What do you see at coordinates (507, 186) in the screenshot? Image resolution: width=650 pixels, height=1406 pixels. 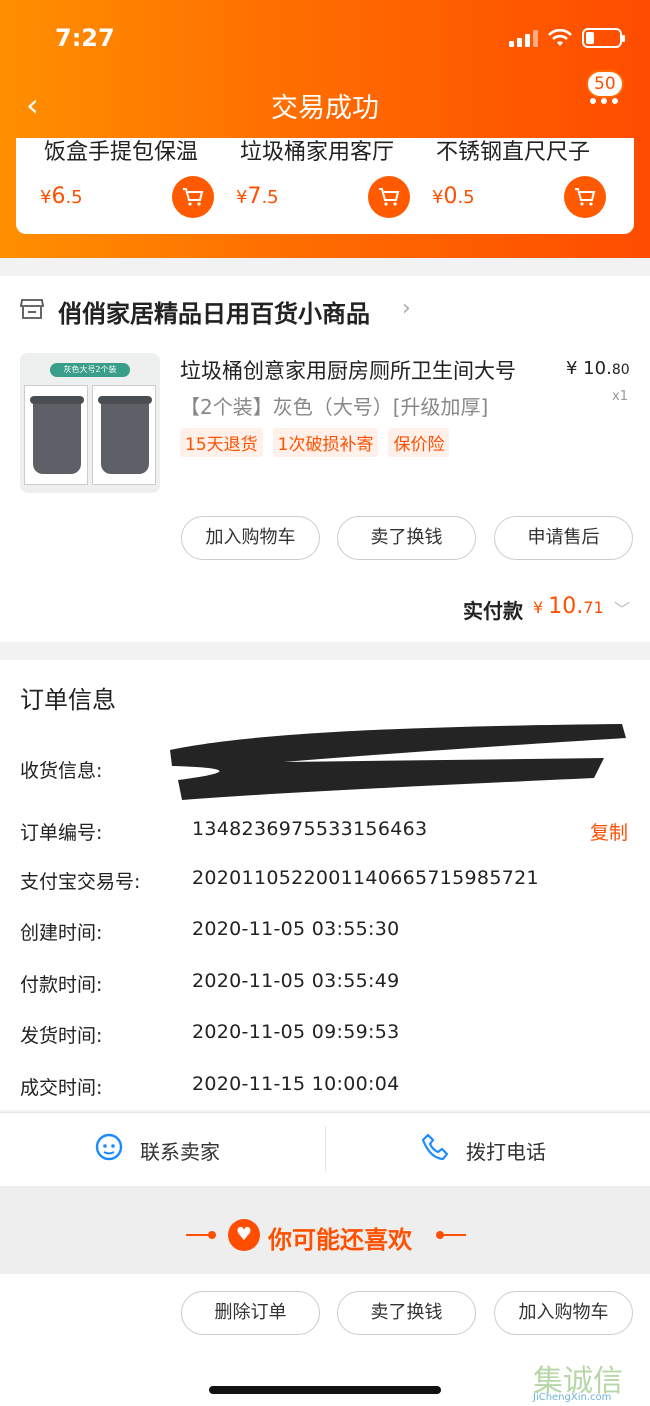 I see `recommended-item: 不锈钢直尺尺子 ¥0.5` at bounding box center [507, 186].